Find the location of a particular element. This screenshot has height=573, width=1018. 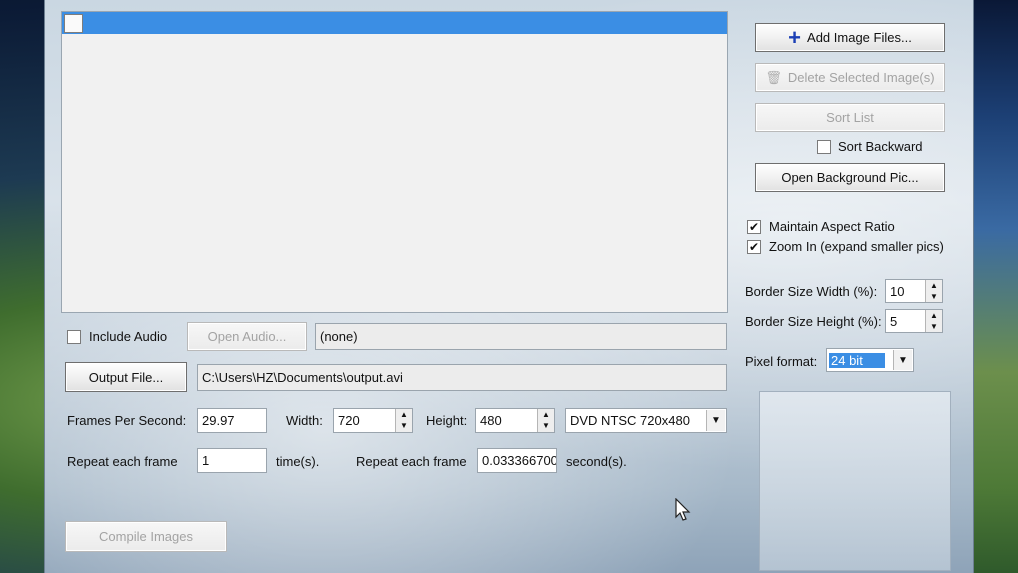

zoom-in-checkbox: ✔ is located at coordinates (754, 246).